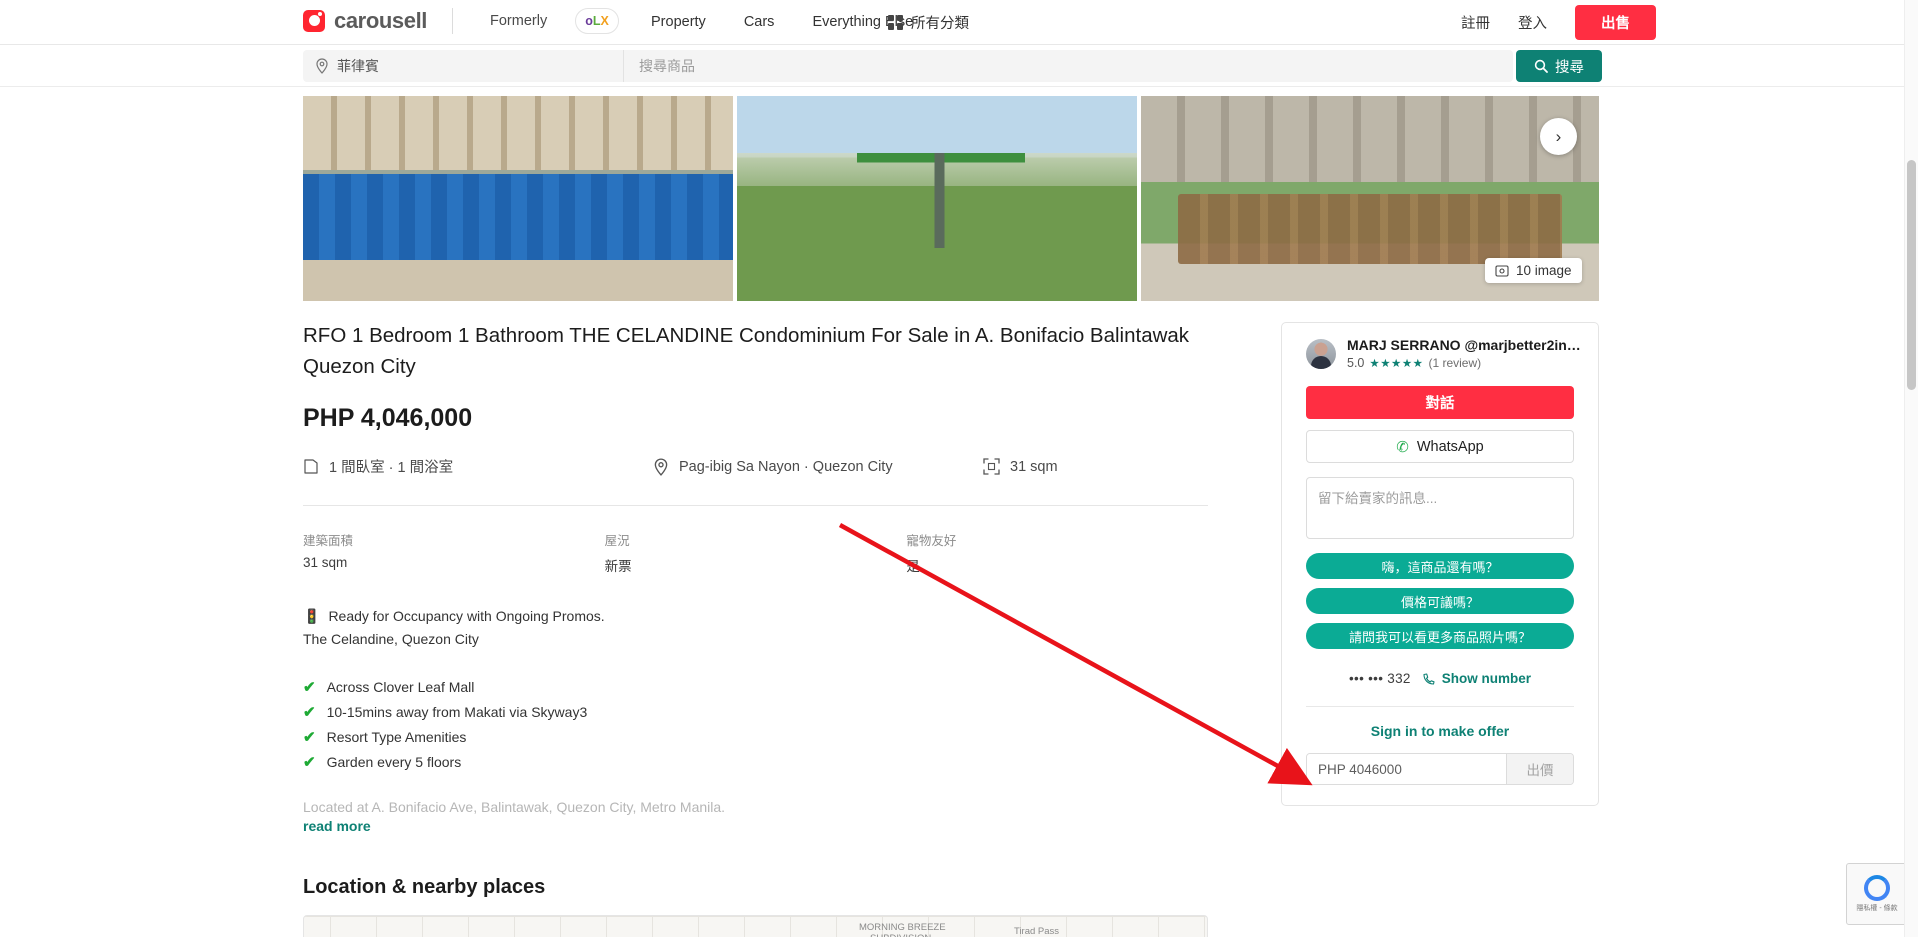 This screenshot has width=1918, height=937. I want to click on map-label: Tirad Pass, so click(1037, 931).